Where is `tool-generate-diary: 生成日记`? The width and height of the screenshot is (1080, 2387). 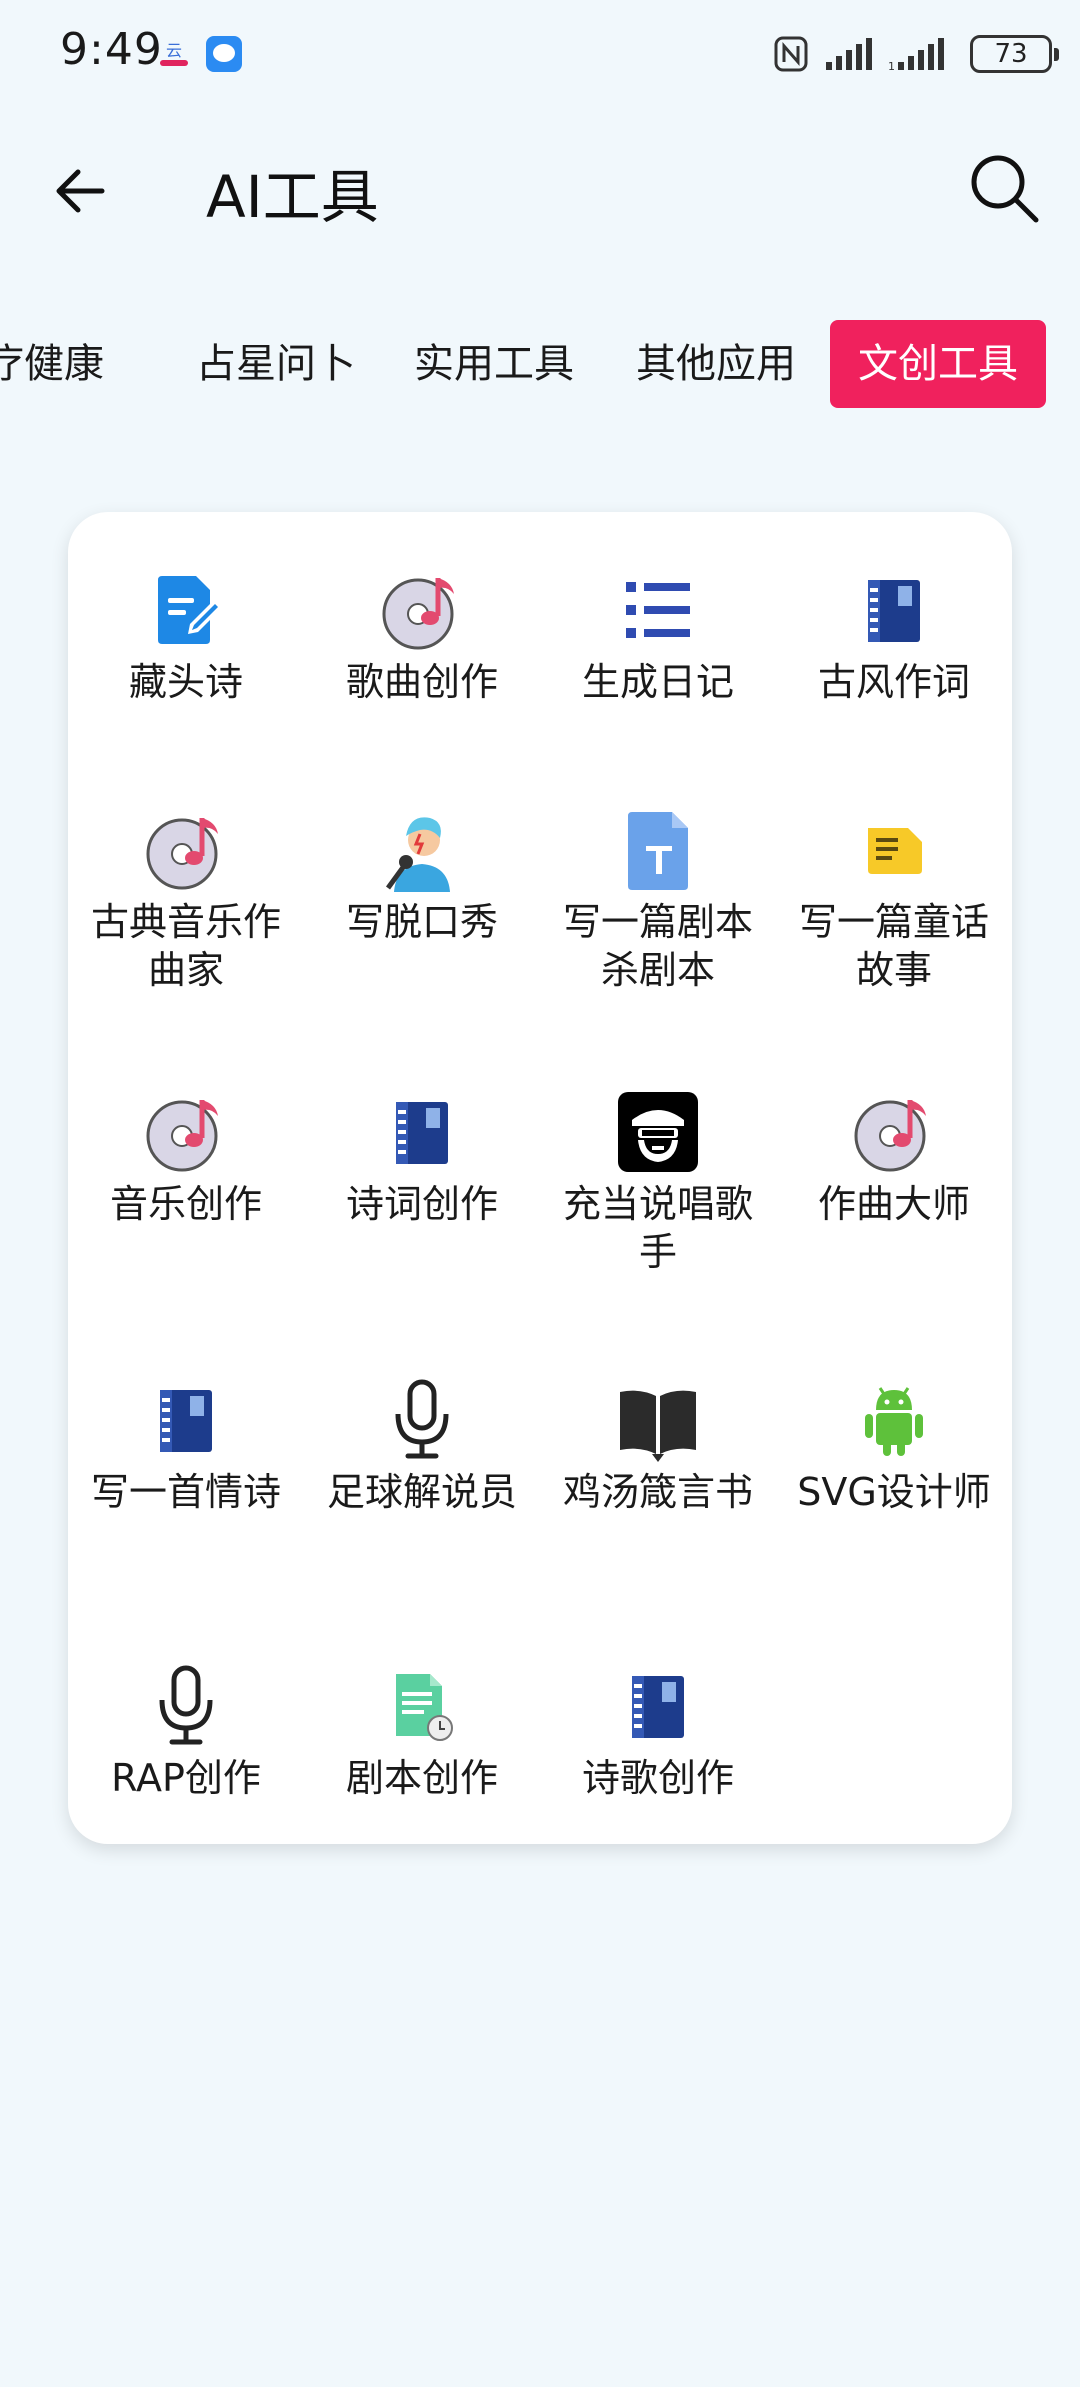
tool-generate-diary: 生成日记 is located at coordinates (658, 637).